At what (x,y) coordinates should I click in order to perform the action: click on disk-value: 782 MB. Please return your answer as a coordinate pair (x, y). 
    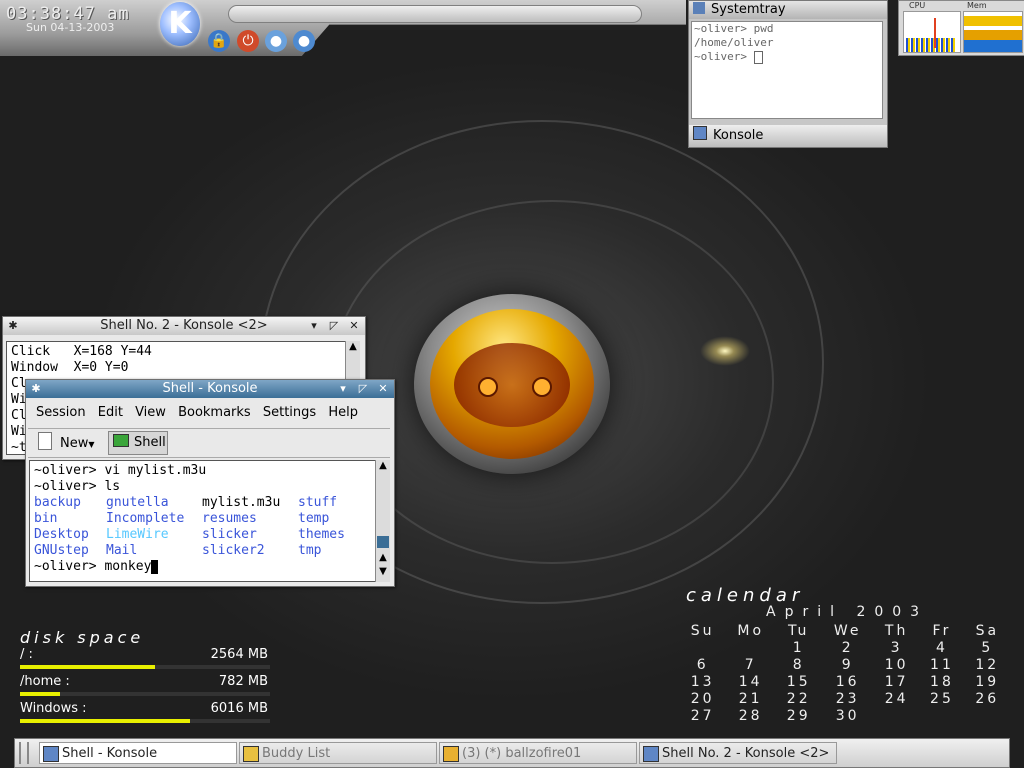
    Looking at the image, I should click on (243, 681).